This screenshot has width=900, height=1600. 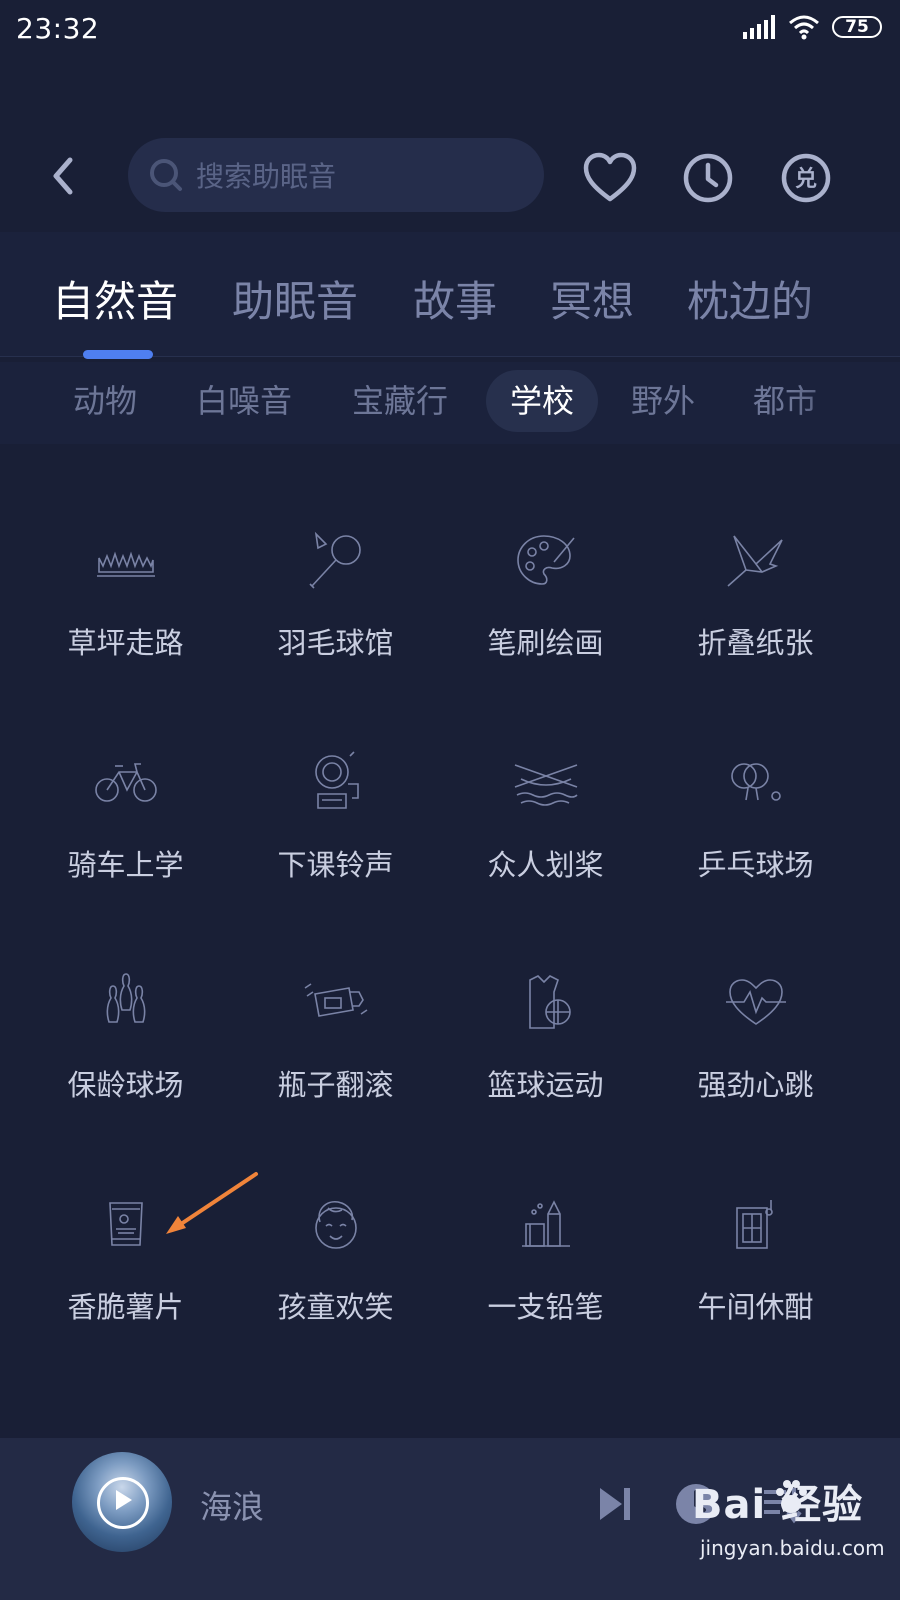 I want to click on baidu-jingyan-watermark: Bai 经验 jingyan.baidu.com, so click(x=788, y=1530).